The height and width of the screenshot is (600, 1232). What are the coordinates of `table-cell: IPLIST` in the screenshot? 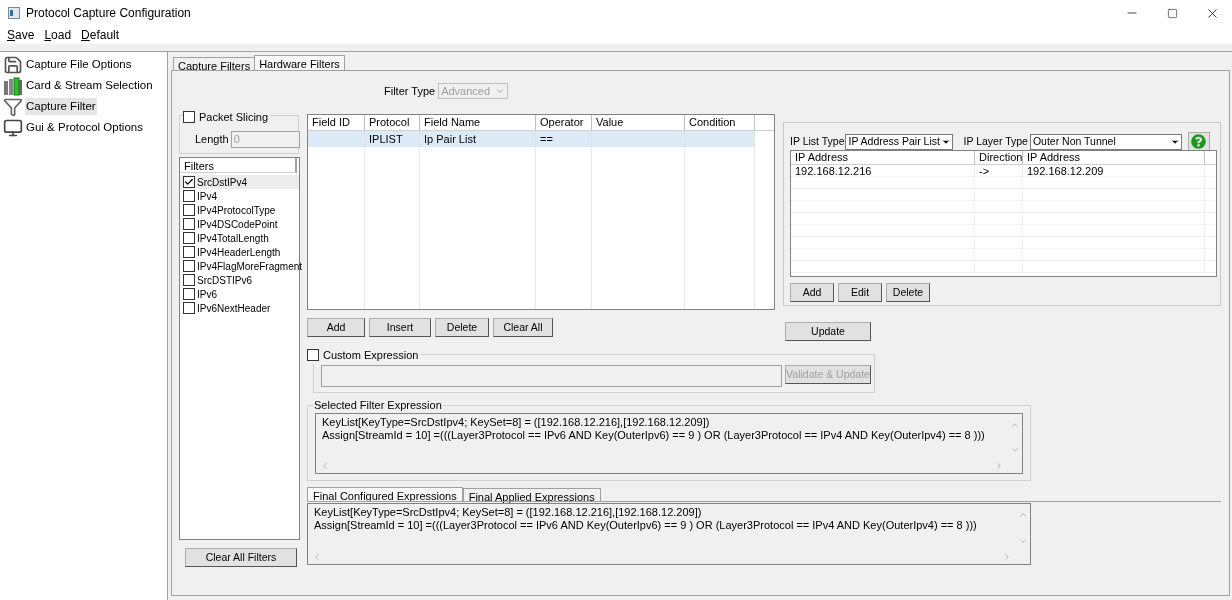 It's located at (386, 139).